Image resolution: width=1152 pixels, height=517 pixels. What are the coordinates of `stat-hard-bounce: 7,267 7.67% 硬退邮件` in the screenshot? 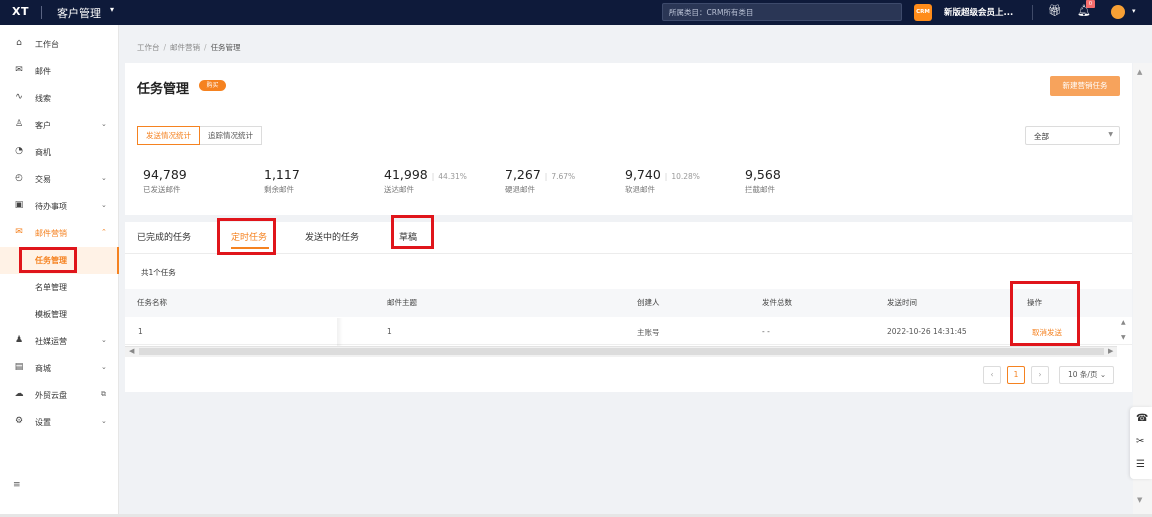 It's located at (540, 181).